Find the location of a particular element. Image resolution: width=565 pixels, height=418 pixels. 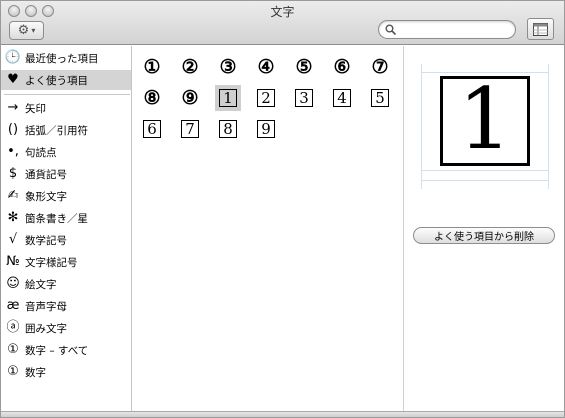

sidebar-item: √ 数学記号 is located at coordinates (66, 240).